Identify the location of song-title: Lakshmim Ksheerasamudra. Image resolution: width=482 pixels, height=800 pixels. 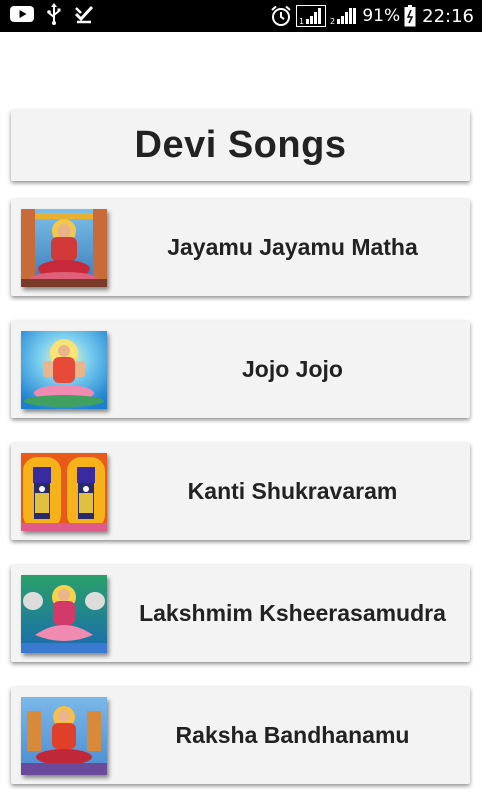
(292, 613).